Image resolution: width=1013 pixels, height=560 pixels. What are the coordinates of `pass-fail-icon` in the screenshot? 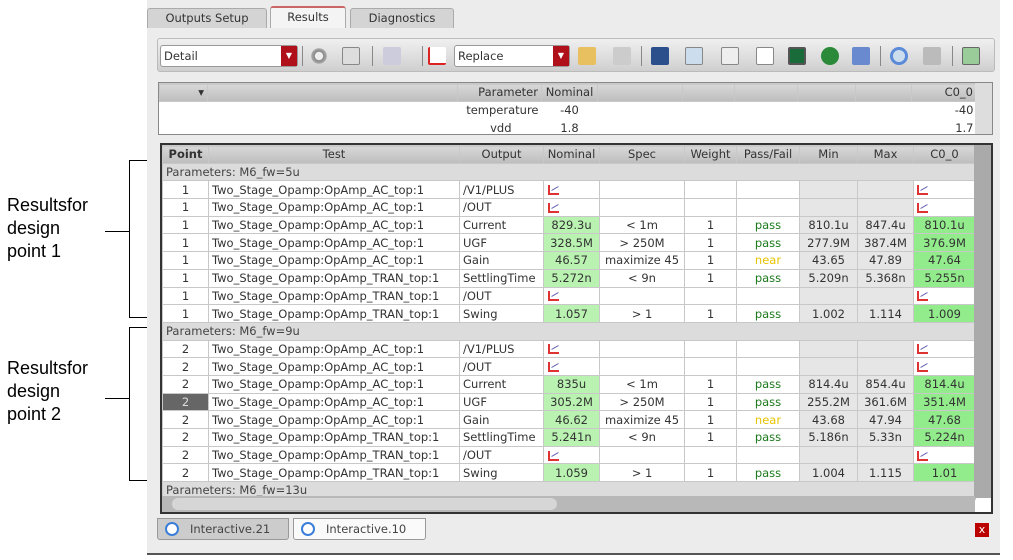 It's located at (694, 56).